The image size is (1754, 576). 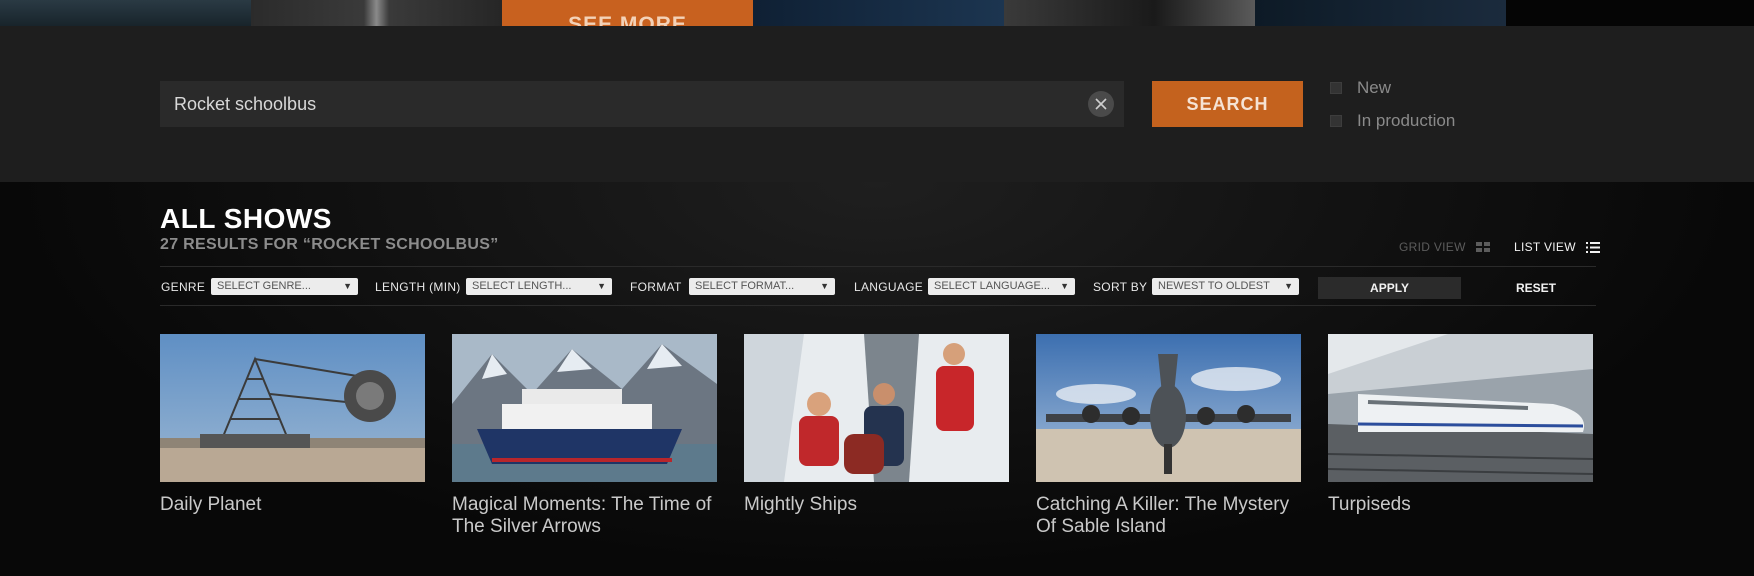 What do you see at coordinates (1214, 286) in the screenshot?
I see `sort-select-value: NEWEST TO OLDEST` at bounding box center [1214, 286].